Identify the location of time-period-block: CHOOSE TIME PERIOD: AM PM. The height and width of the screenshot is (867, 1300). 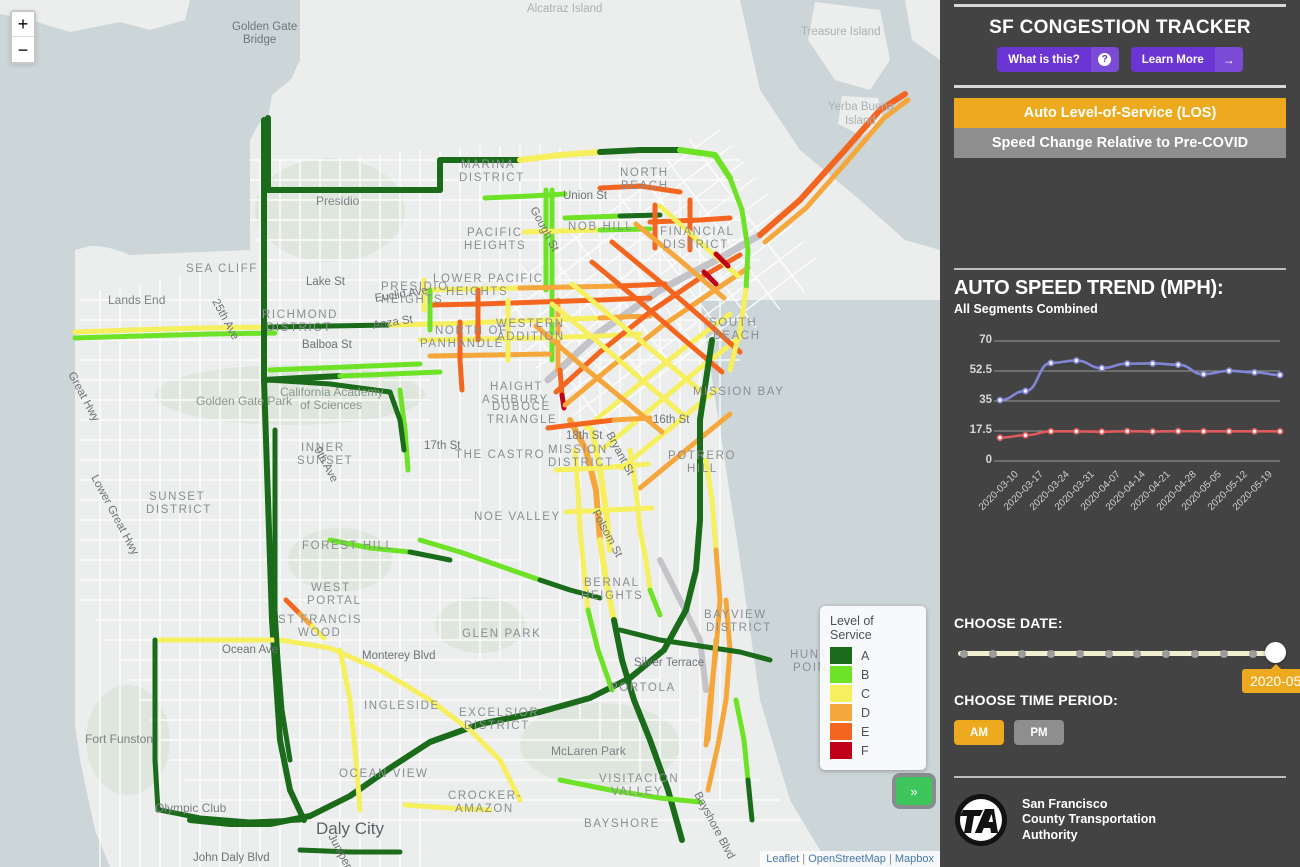
(1036, 718).